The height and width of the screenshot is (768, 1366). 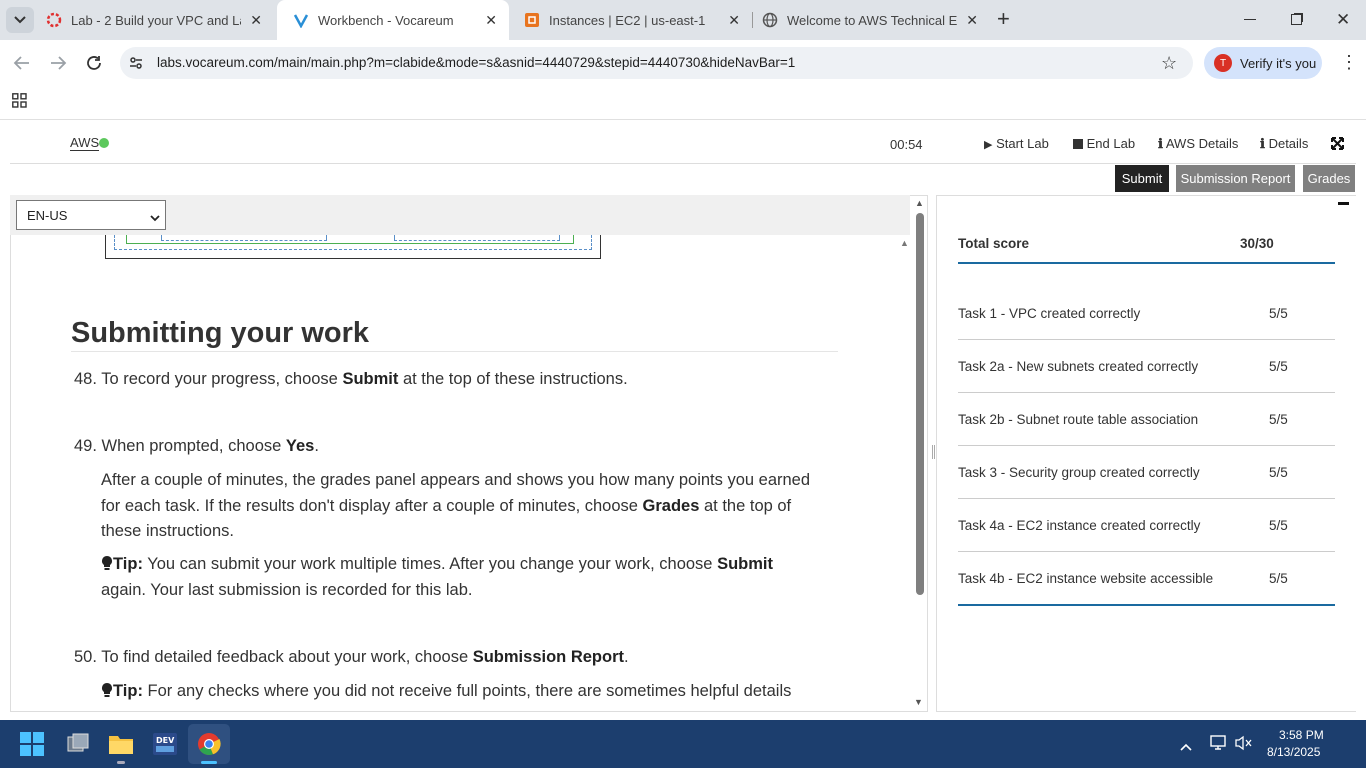 I want to click on tip-label: Tip:, so click(x=128, y=691).